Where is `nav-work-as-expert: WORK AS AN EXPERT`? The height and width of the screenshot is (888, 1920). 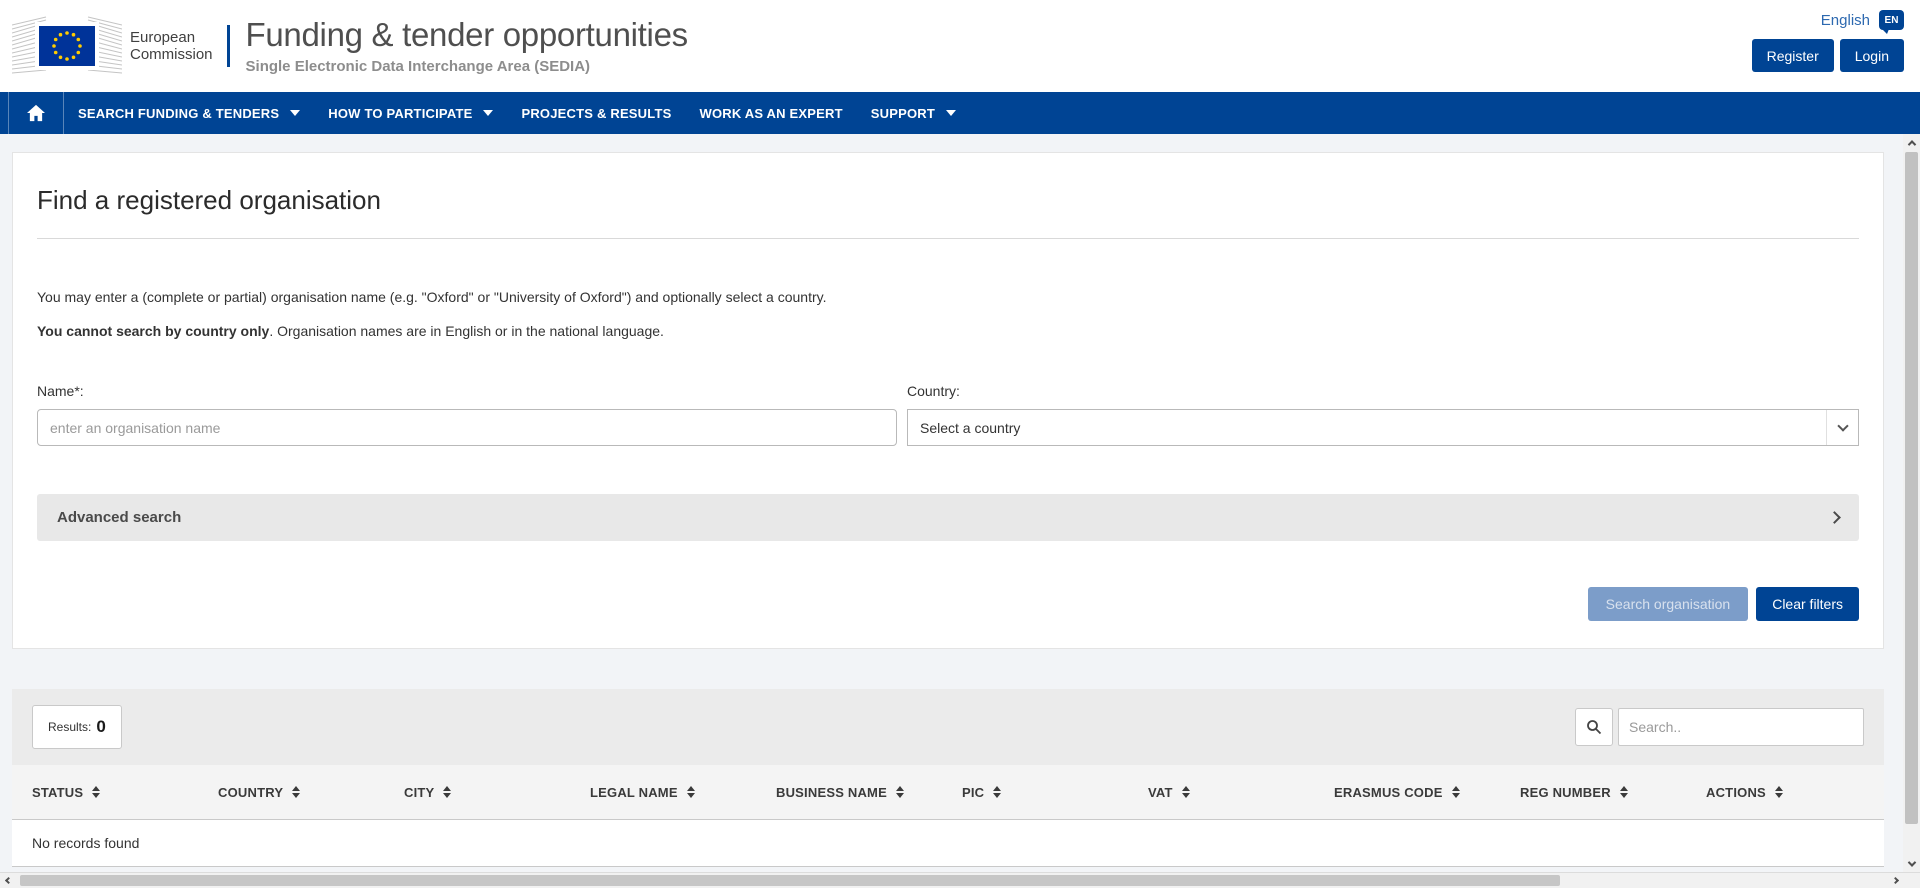 nav-work-as-expert: WORK AS AN EXPERT is located at coordinates (770, 113).